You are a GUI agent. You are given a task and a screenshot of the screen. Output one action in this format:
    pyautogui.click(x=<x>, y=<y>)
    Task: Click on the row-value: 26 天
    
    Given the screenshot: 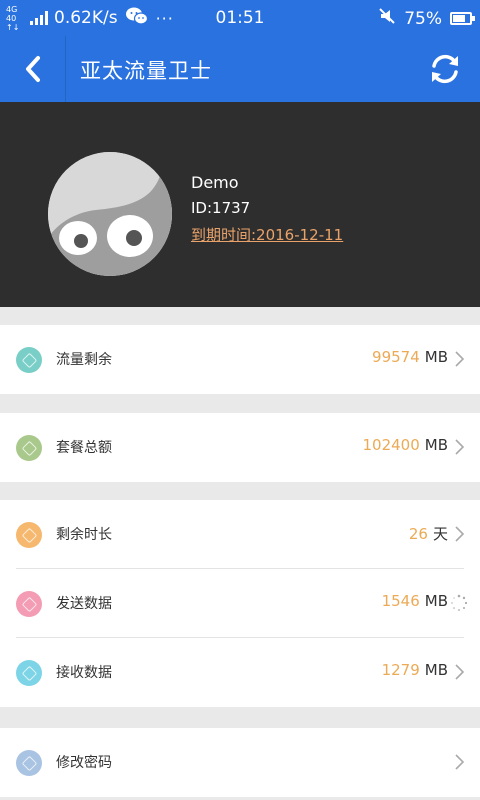 What is the action you would take?
    pyautogui.click(x=428, y=534)
    